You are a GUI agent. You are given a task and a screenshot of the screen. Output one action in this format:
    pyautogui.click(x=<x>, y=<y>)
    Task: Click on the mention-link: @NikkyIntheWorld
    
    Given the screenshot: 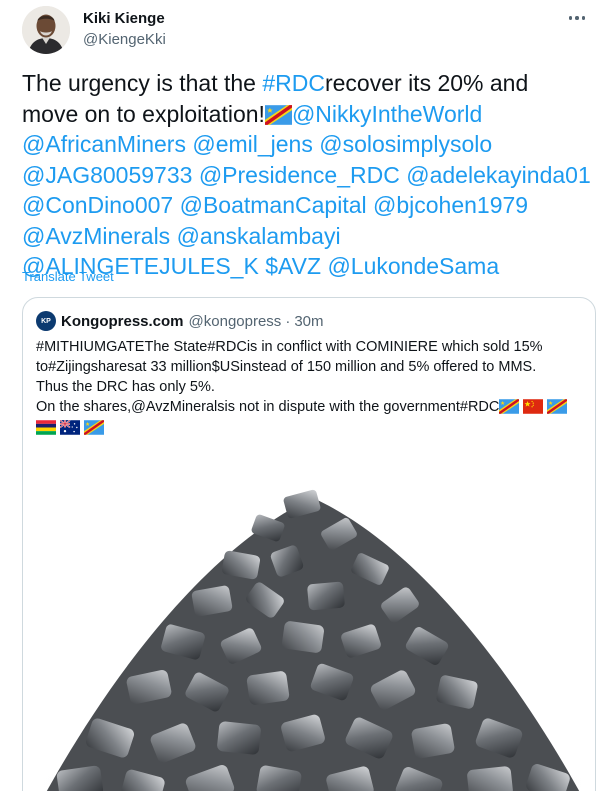 What is the action you would take?
    pyautogui.click(x=387, y=114)
    